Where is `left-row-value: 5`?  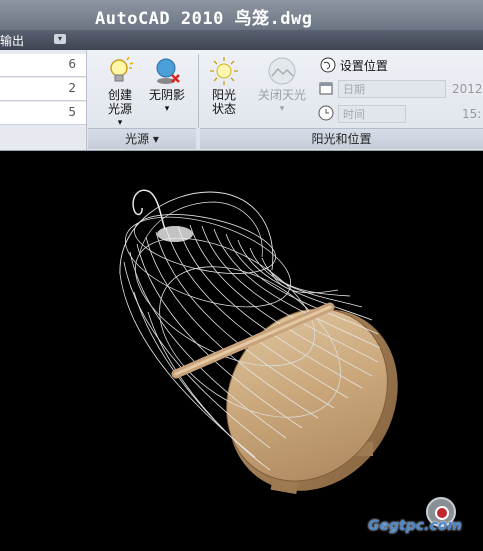
left-row-value: 5 is located at coordinates (72, 112).